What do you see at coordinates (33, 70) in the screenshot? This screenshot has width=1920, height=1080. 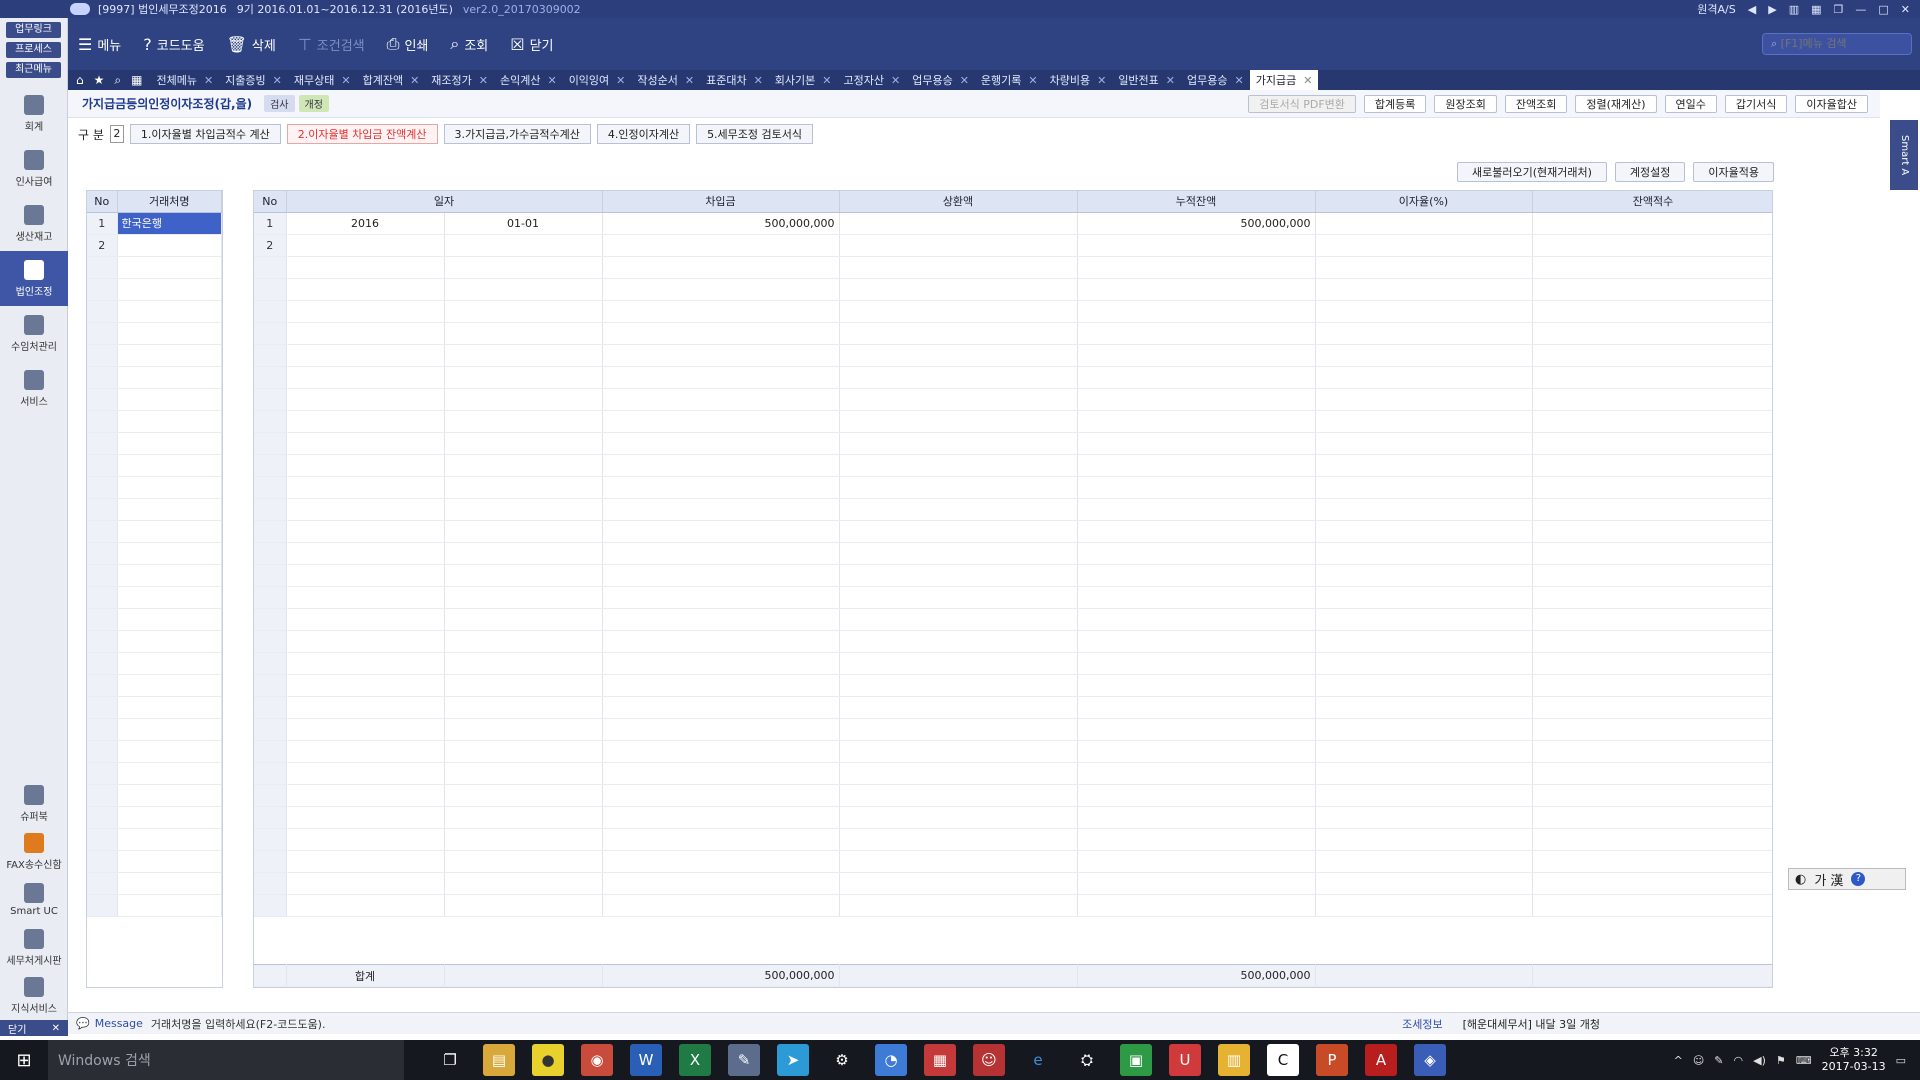 I see `sidebar-link-recent: 최근메뉴` at bounding box center [33, 70].